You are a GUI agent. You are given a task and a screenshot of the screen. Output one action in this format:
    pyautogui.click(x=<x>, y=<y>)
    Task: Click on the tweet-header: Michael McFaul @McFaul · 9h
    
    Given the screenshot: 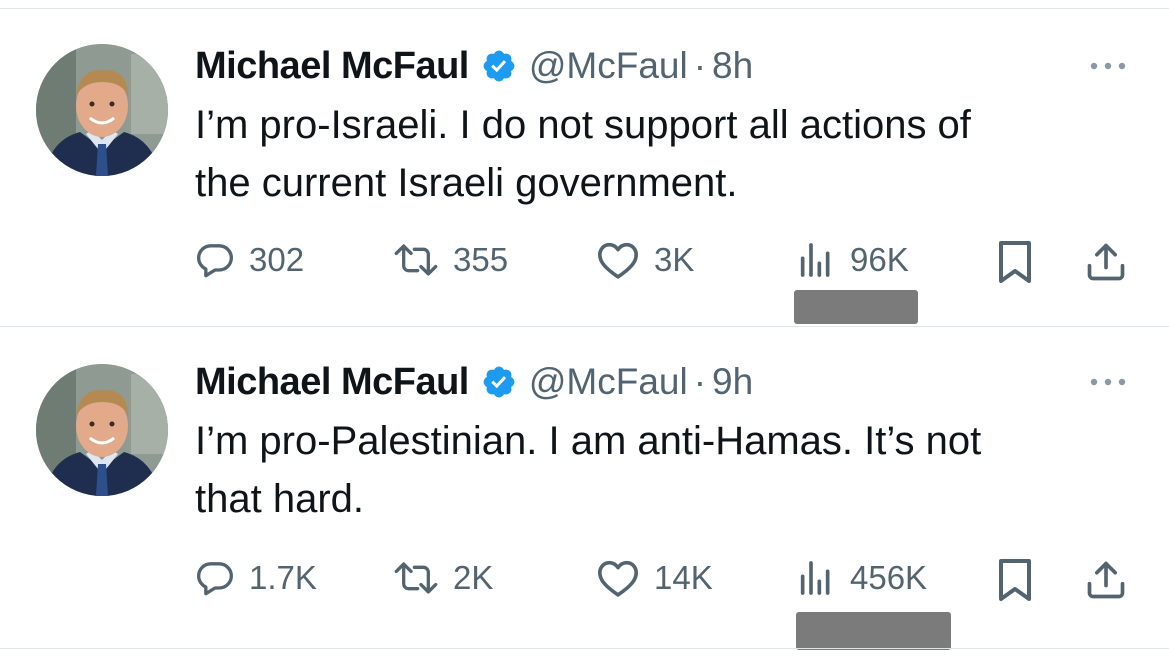 What is the action you would take?
    pyautogui.click(x=474, y=382)
    